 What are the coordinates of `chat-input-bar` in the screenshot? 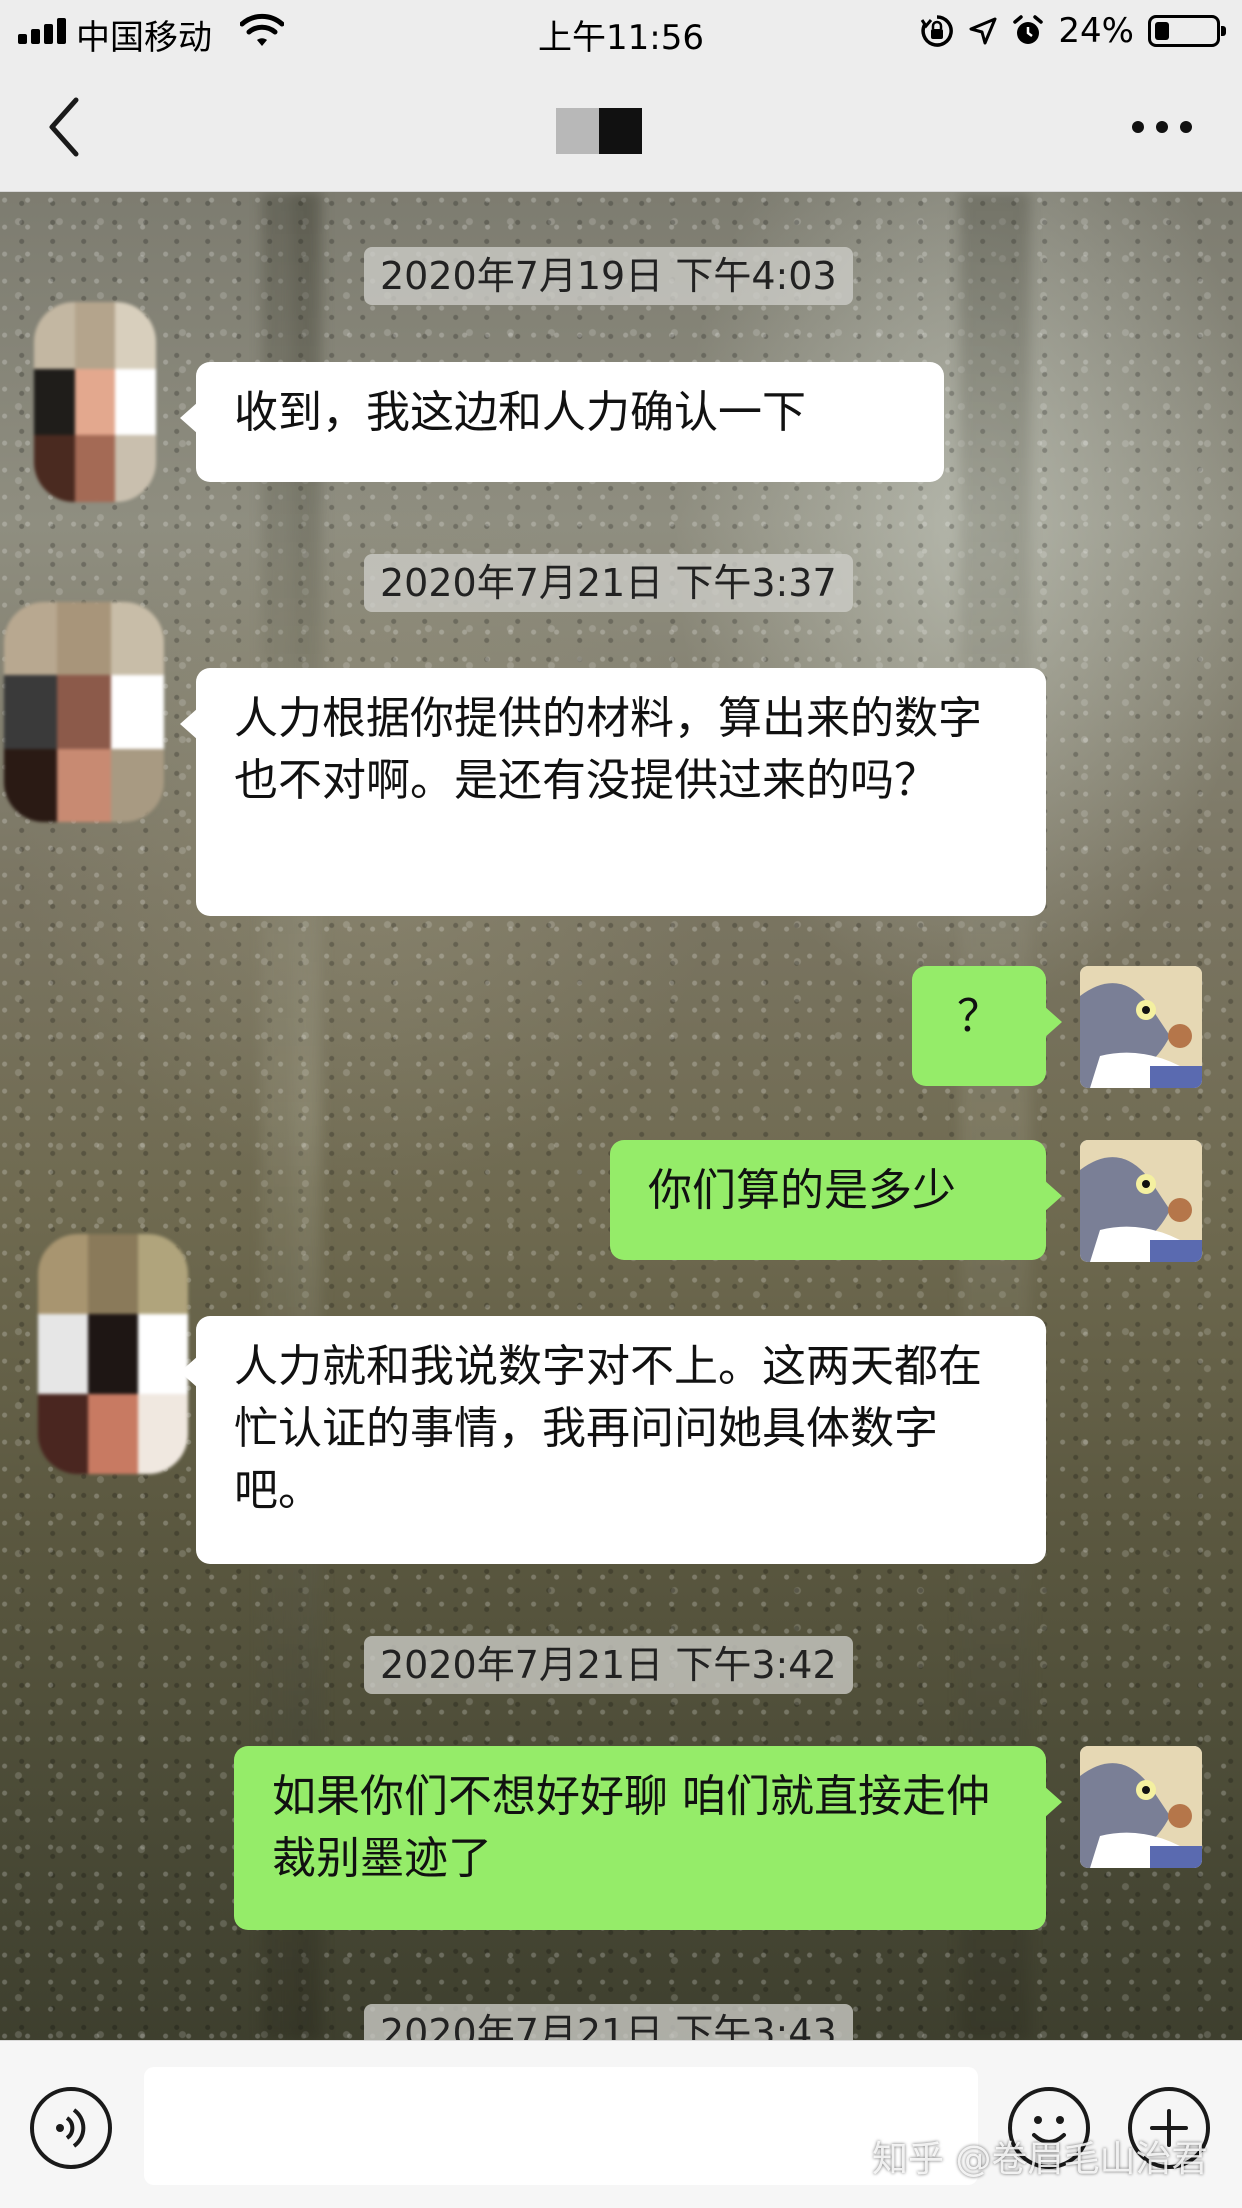 It's located at (621, 2124).